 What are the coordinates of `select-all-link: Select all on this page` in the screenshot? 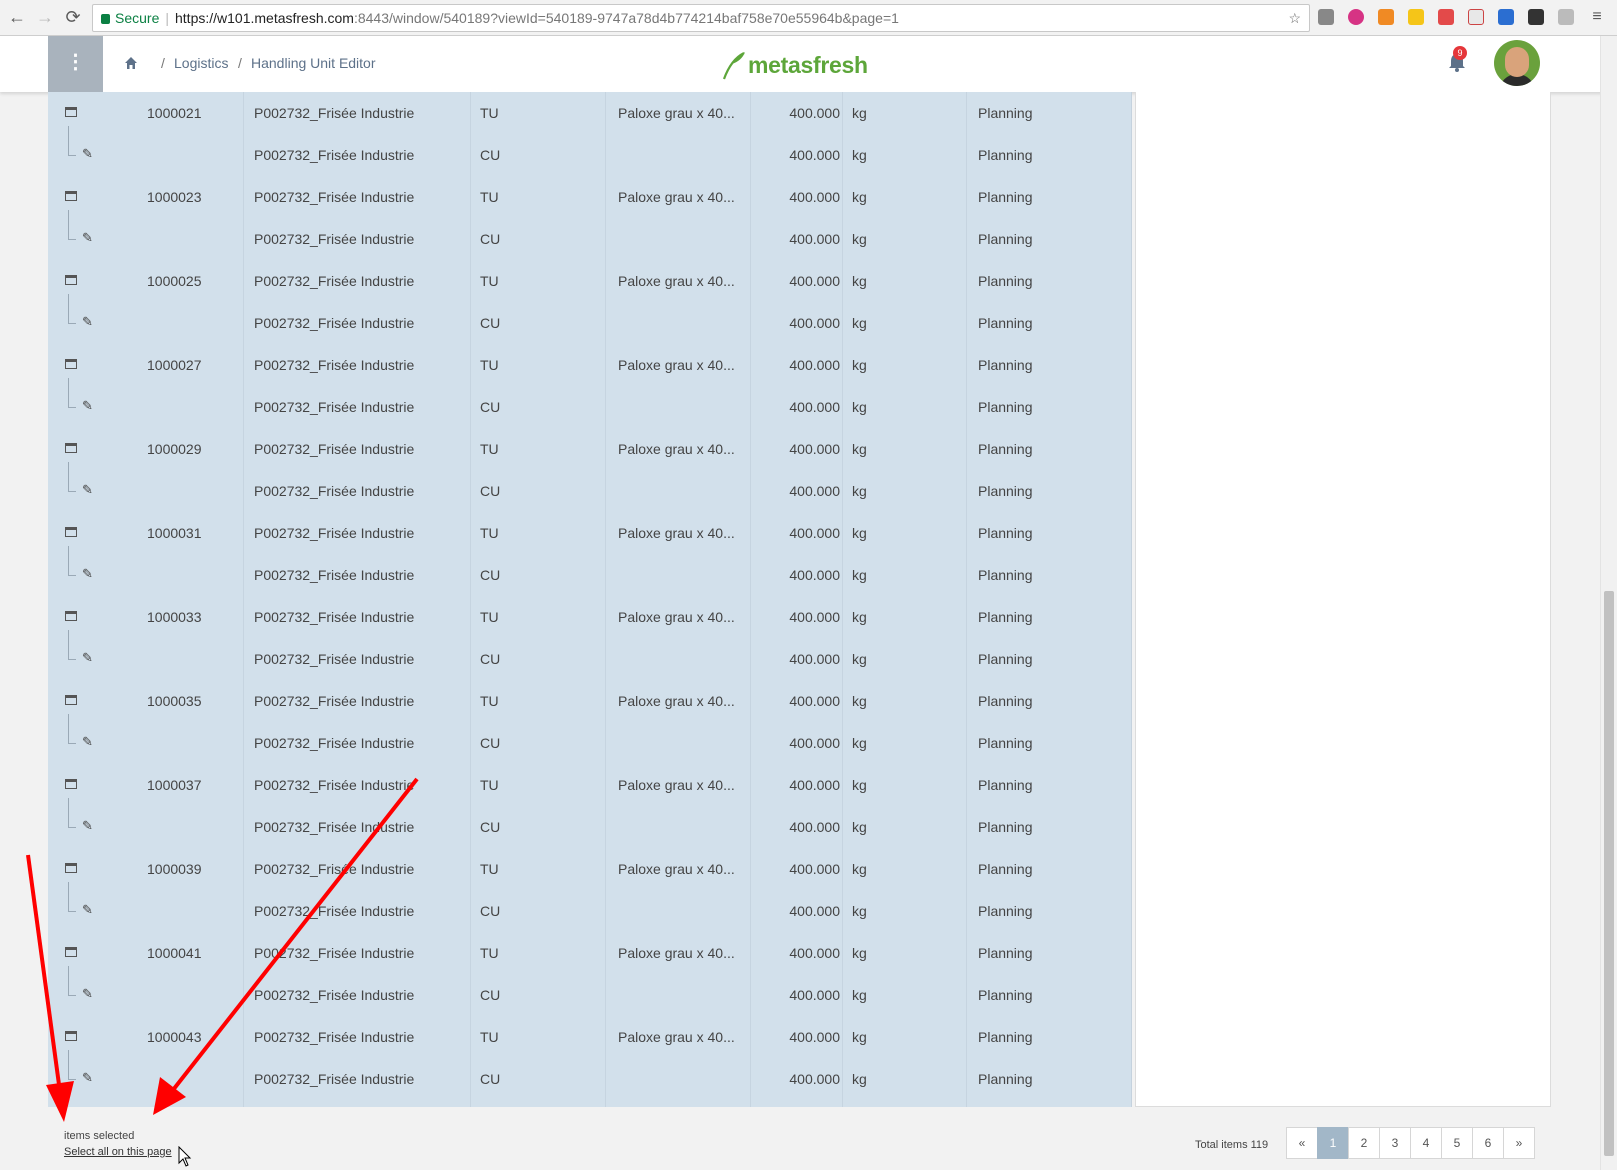 It's located at (118, 1152).